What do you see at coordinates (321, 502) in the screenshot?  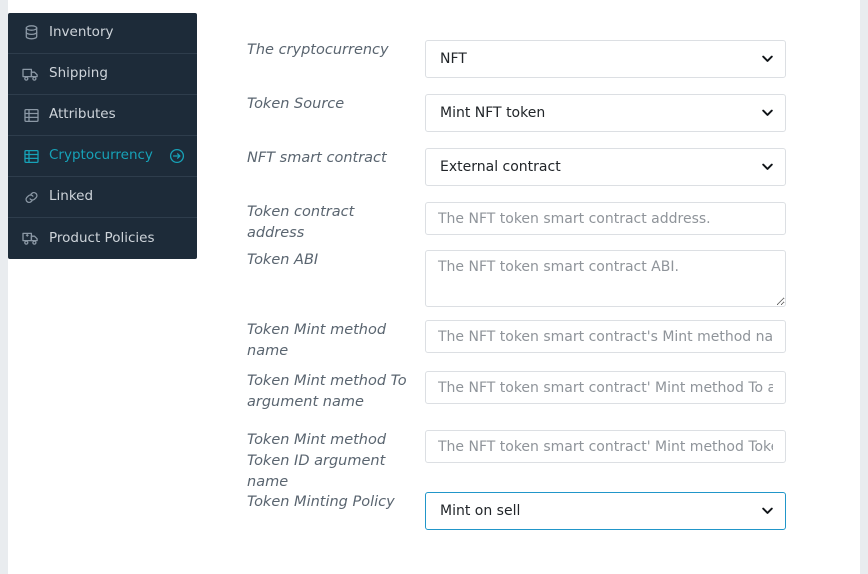 I see `label-token-minting-policy: Token Minting Policy` at bounding box center [321, 502].